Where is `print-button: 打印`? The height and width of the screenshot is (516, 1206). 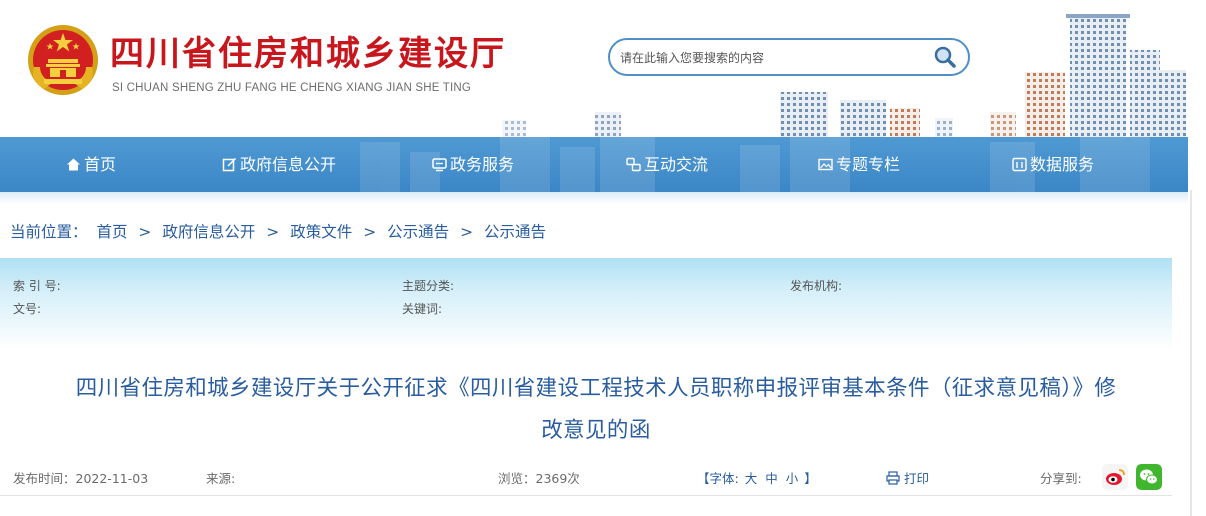 print-button: 打印 is located at coordinates (907, 477).